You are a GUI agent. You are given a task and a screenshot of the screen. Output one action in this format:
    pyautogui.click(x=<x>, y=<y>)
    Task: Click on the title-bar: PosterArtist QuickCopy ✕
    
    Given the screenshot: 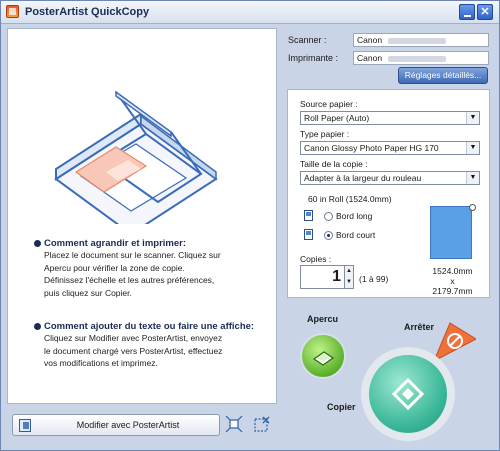 What is the action you would take?
    pyautogui.click(x=250, y=12)
    